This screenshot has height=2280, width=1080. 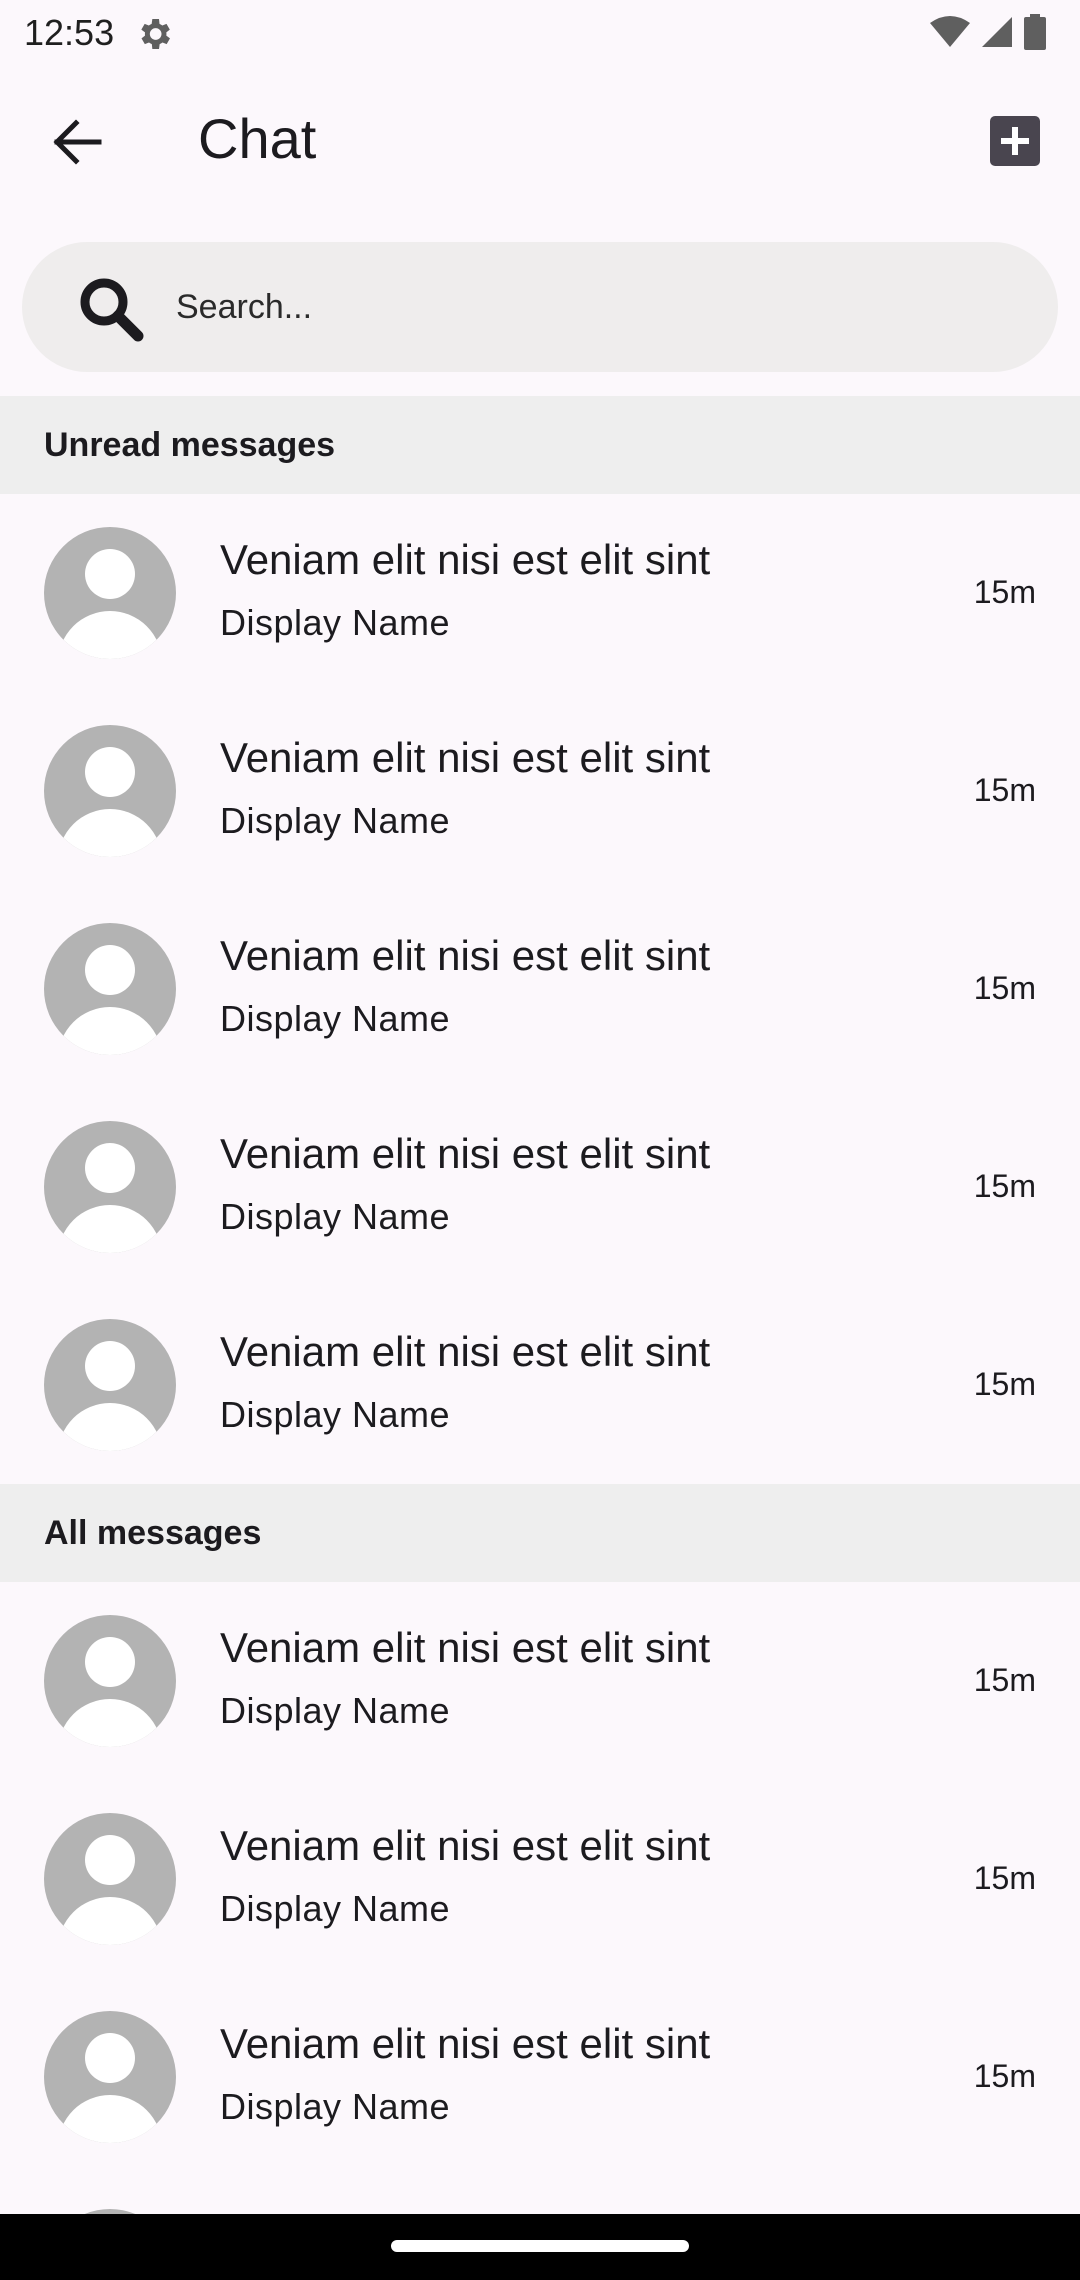 I want to click on back-button, so click(x=77, y=142).